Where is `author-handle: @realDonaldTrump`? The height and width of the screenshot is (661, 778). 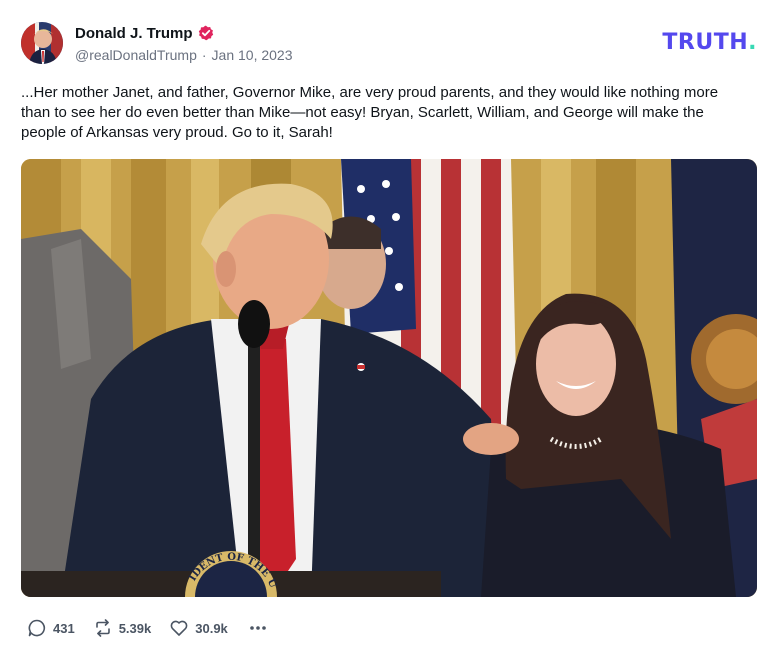 author-handle: @realDonaldTrump is located at coordinates (136, 55).